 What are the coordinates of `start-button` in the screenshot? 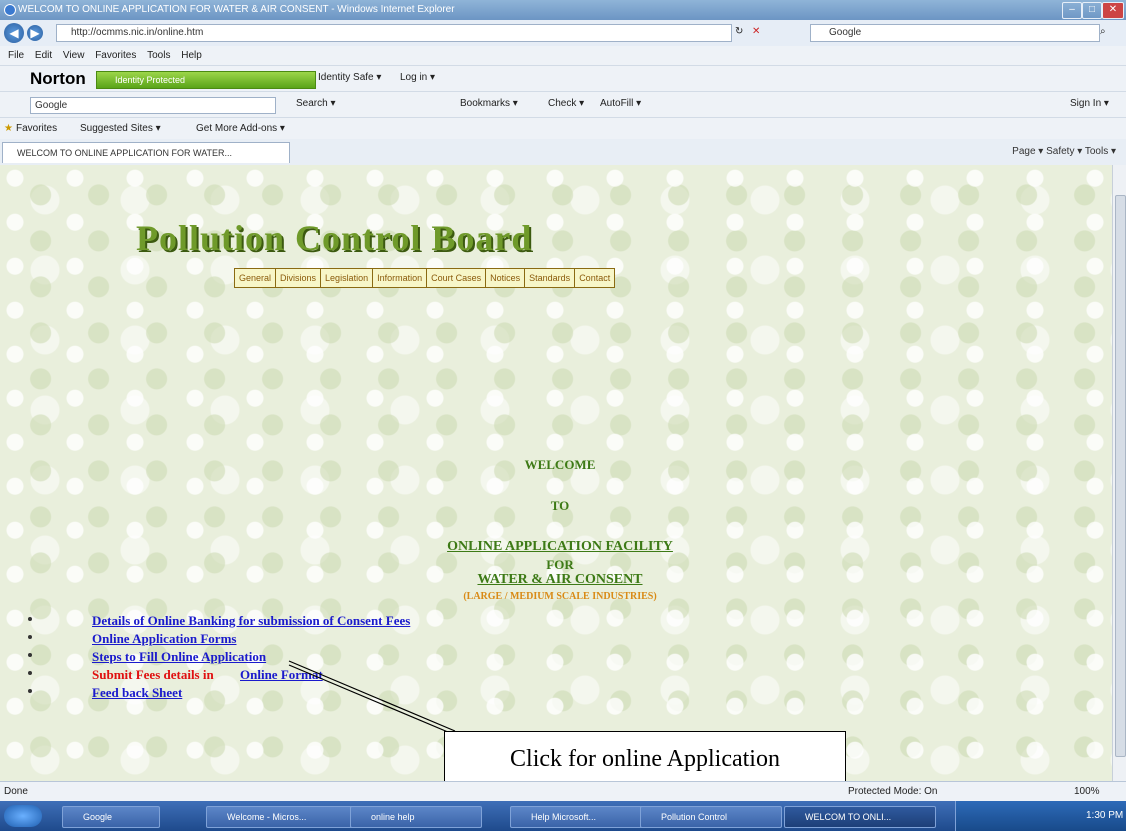 It's located at (23, 816).